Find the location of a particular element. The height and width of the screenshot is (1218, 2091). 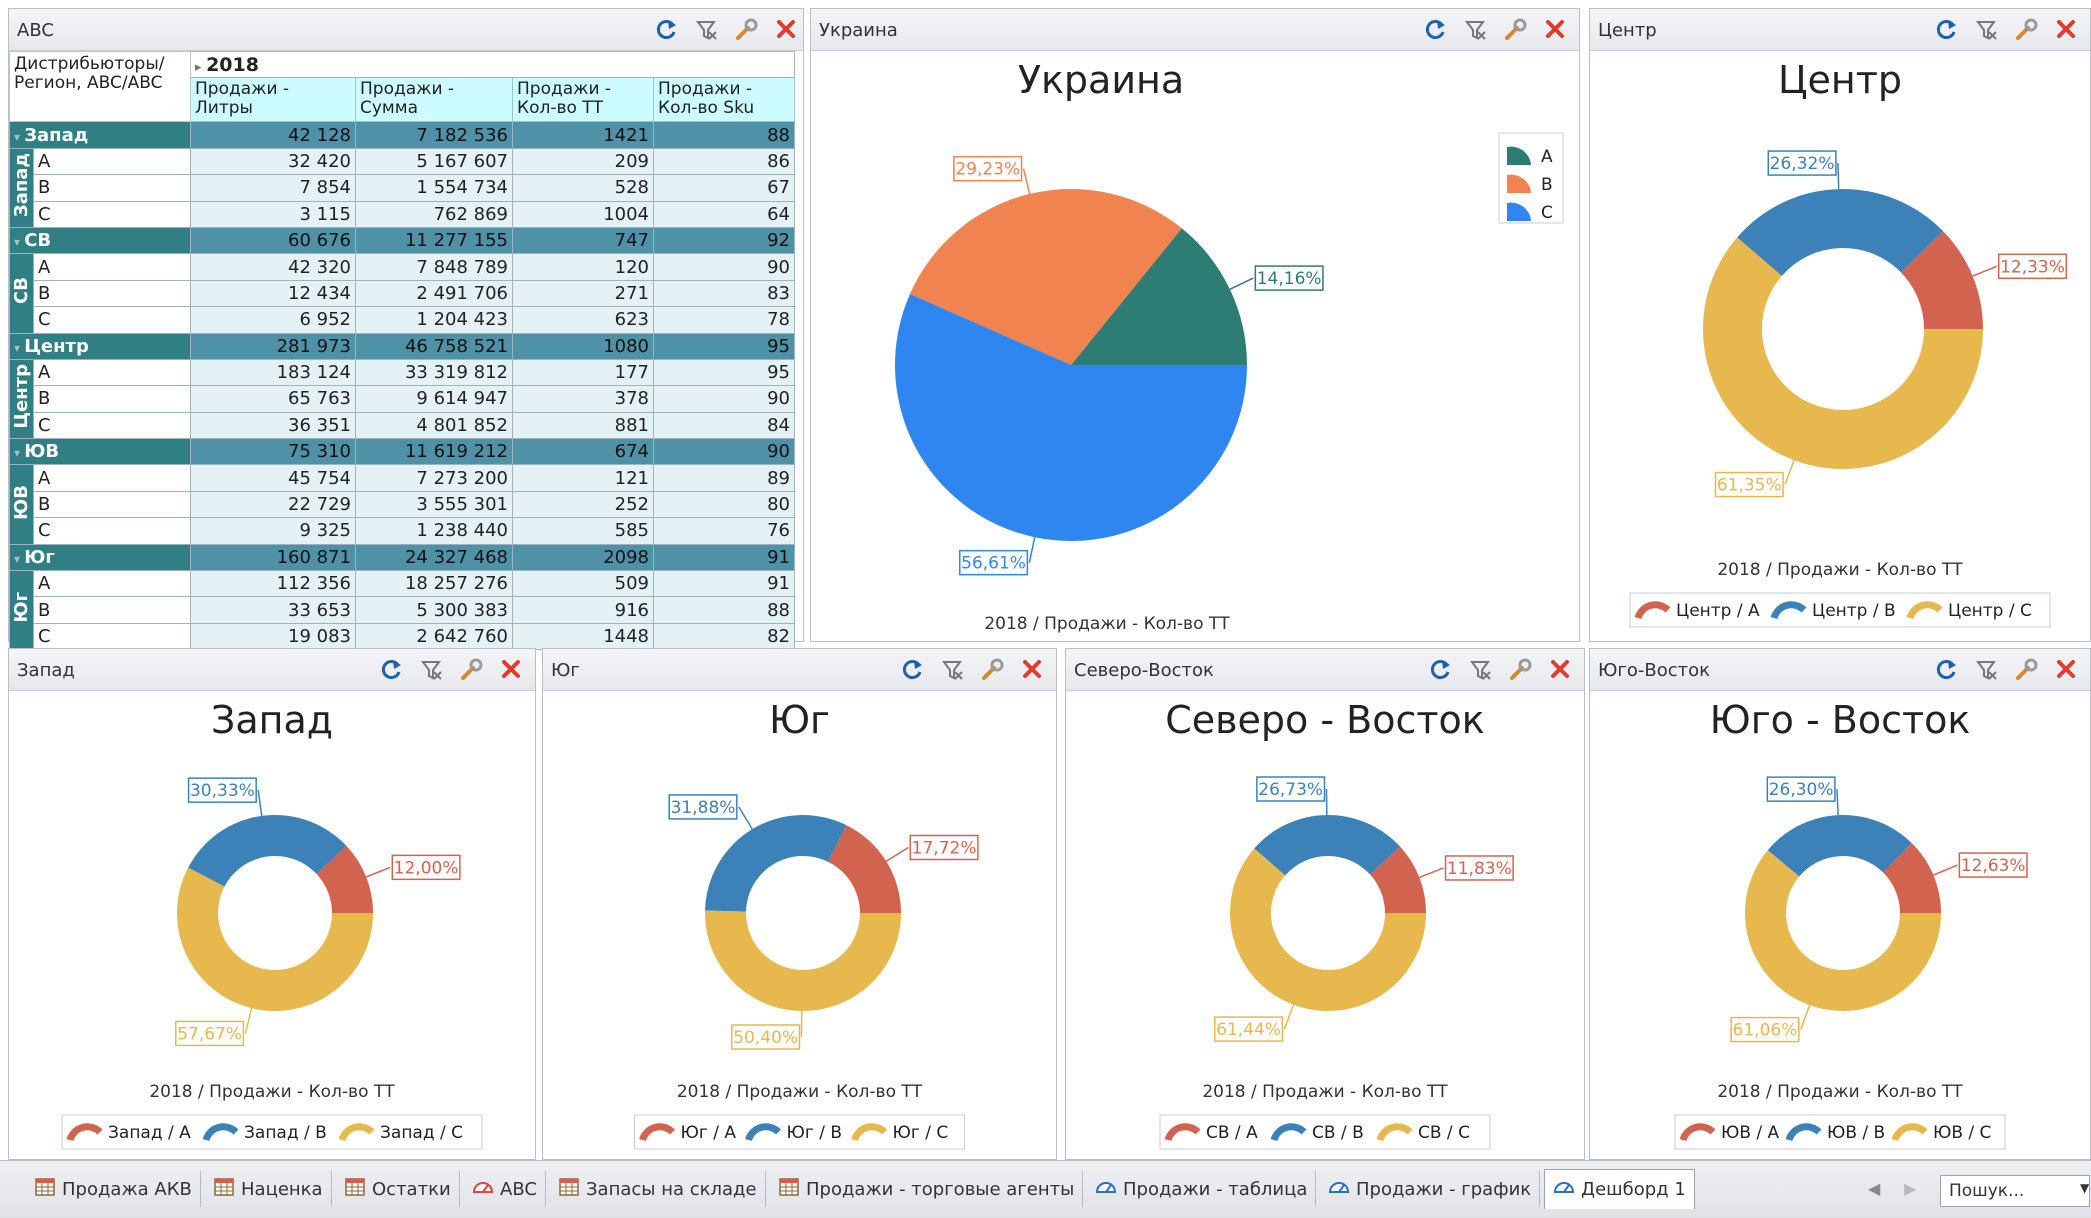

pivot-group-label: ▾ СВ is located at coordinates (100, 240).